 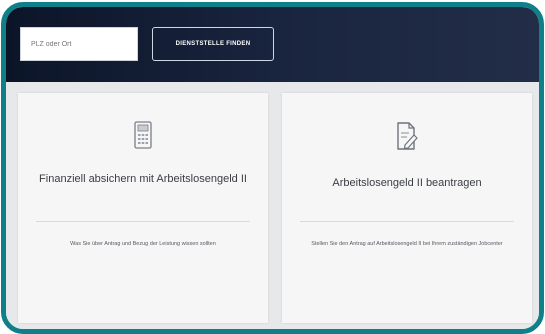 I want to click on calculator-icon, so click(x=143, y=137).